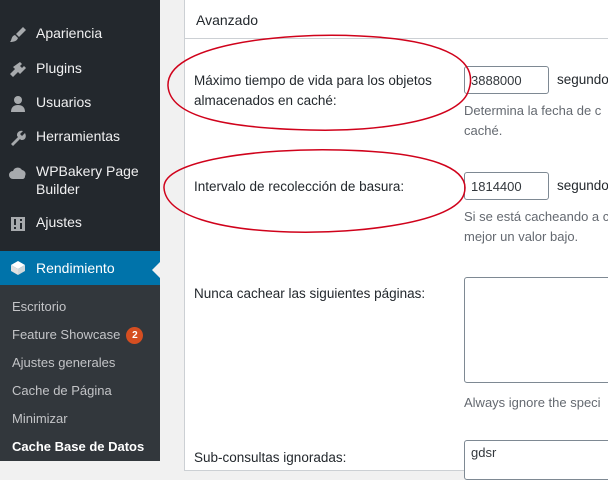 The width and height of the screenshot is (608, 480). I want to click on menu-item-herramientas: Herramientas, so click(80, 138).